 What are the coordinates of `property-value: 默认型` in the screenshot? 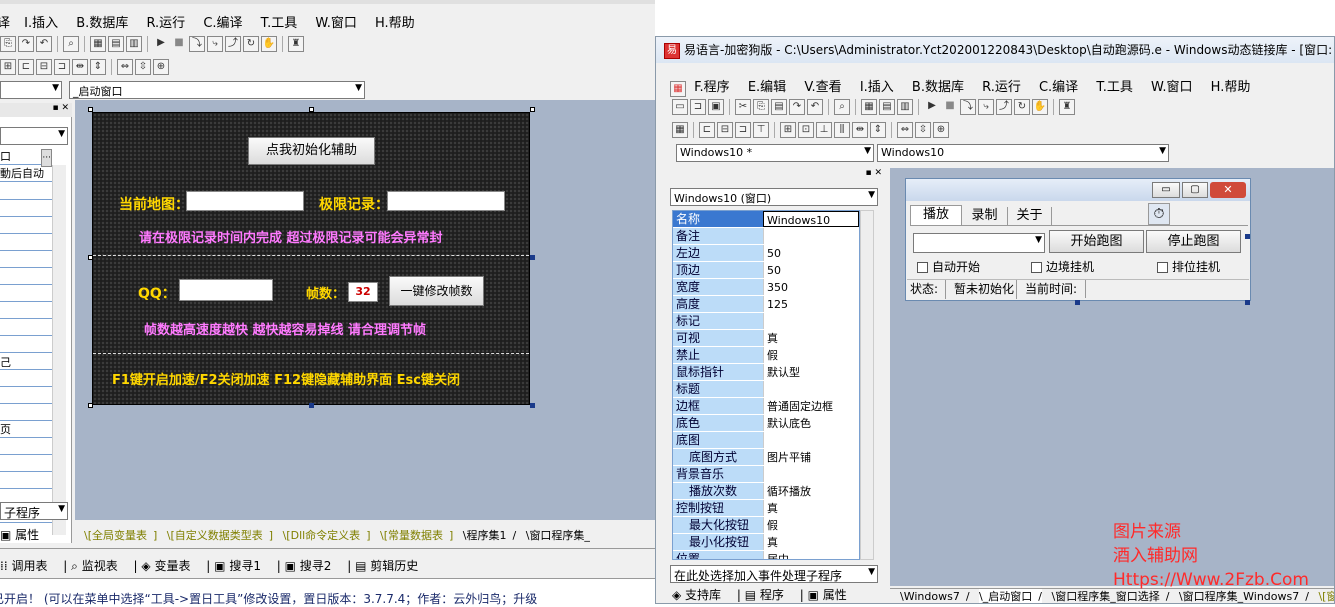 It's located at (811, 372).